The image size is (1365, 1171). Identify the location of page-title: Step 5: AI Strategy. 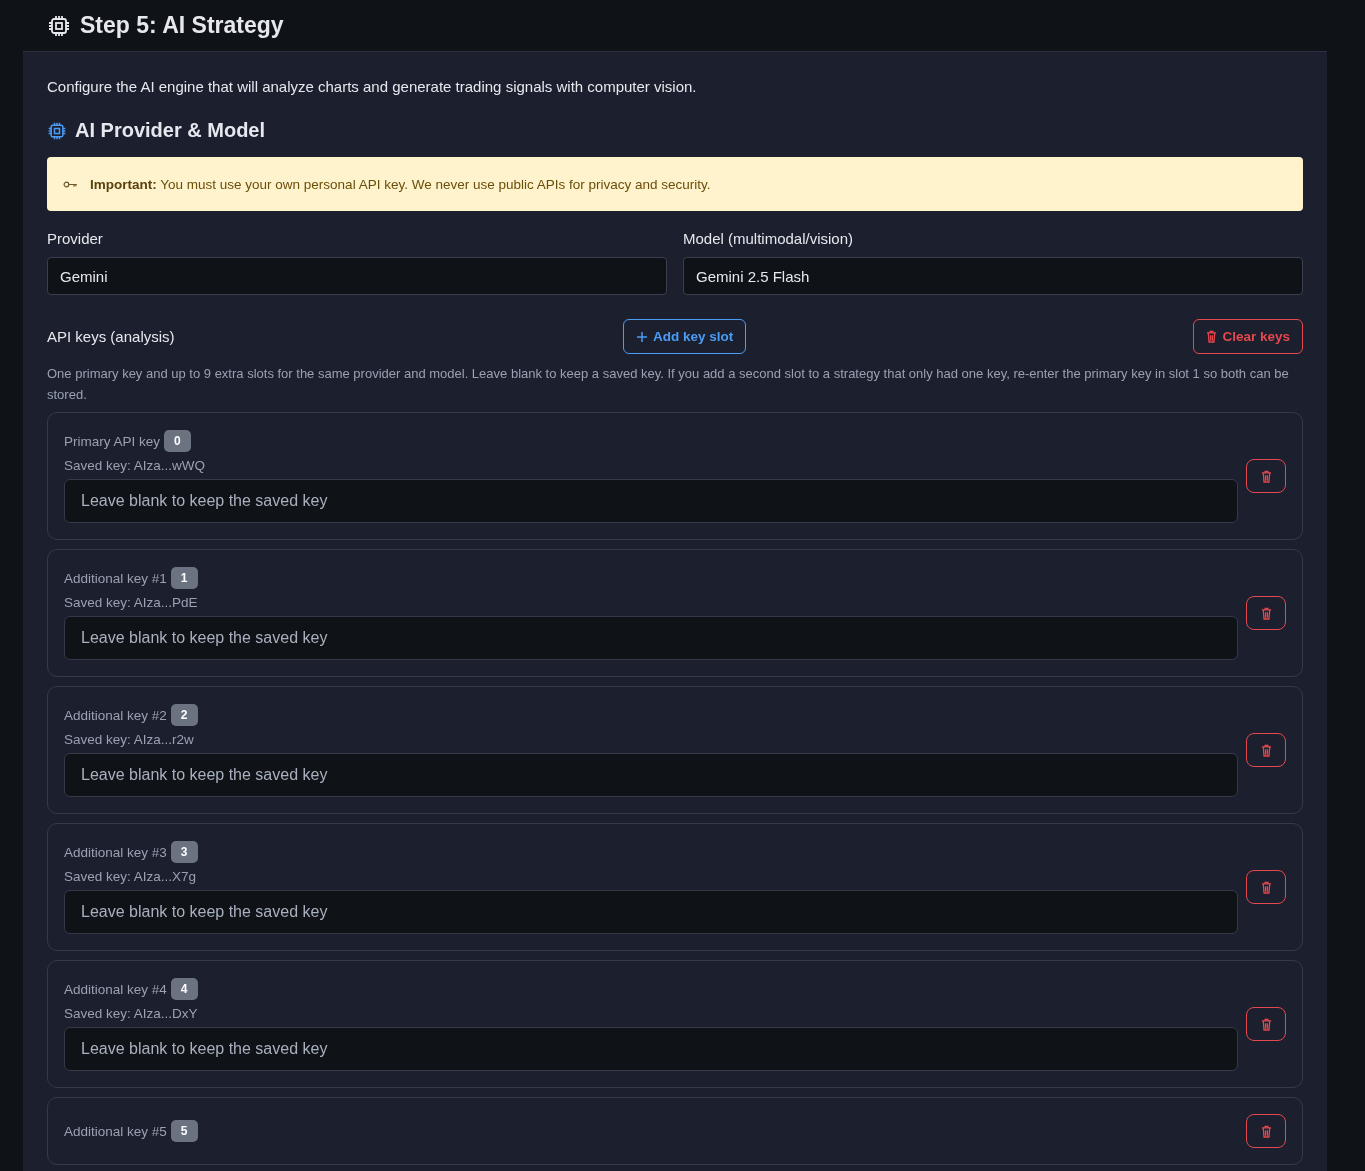
(182, 25).